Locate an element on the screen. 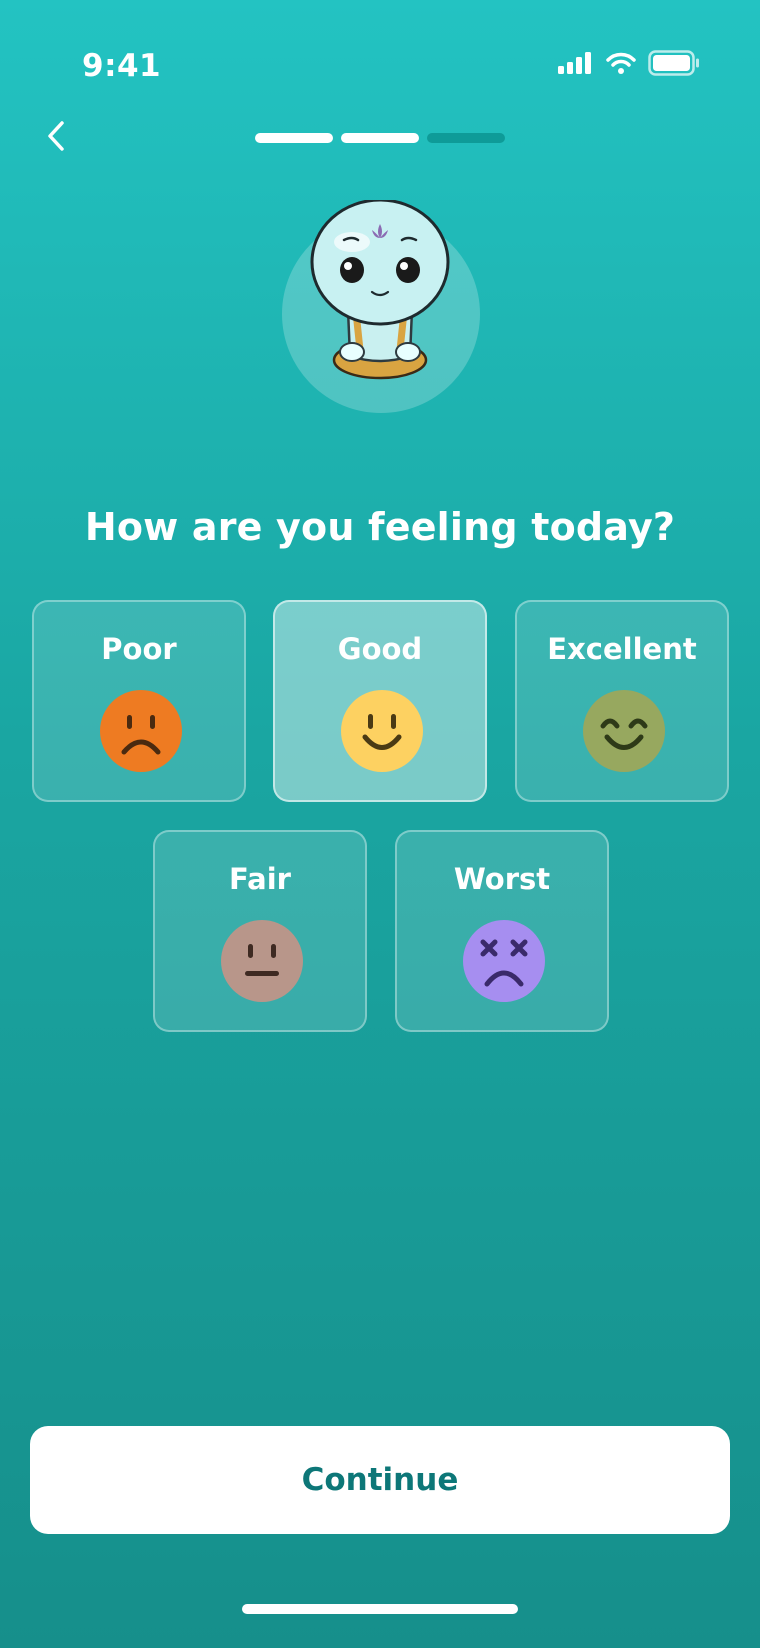 The image size is (760, 1648). mood-option-excellent: Excellent is located at coordinates (622, 701).